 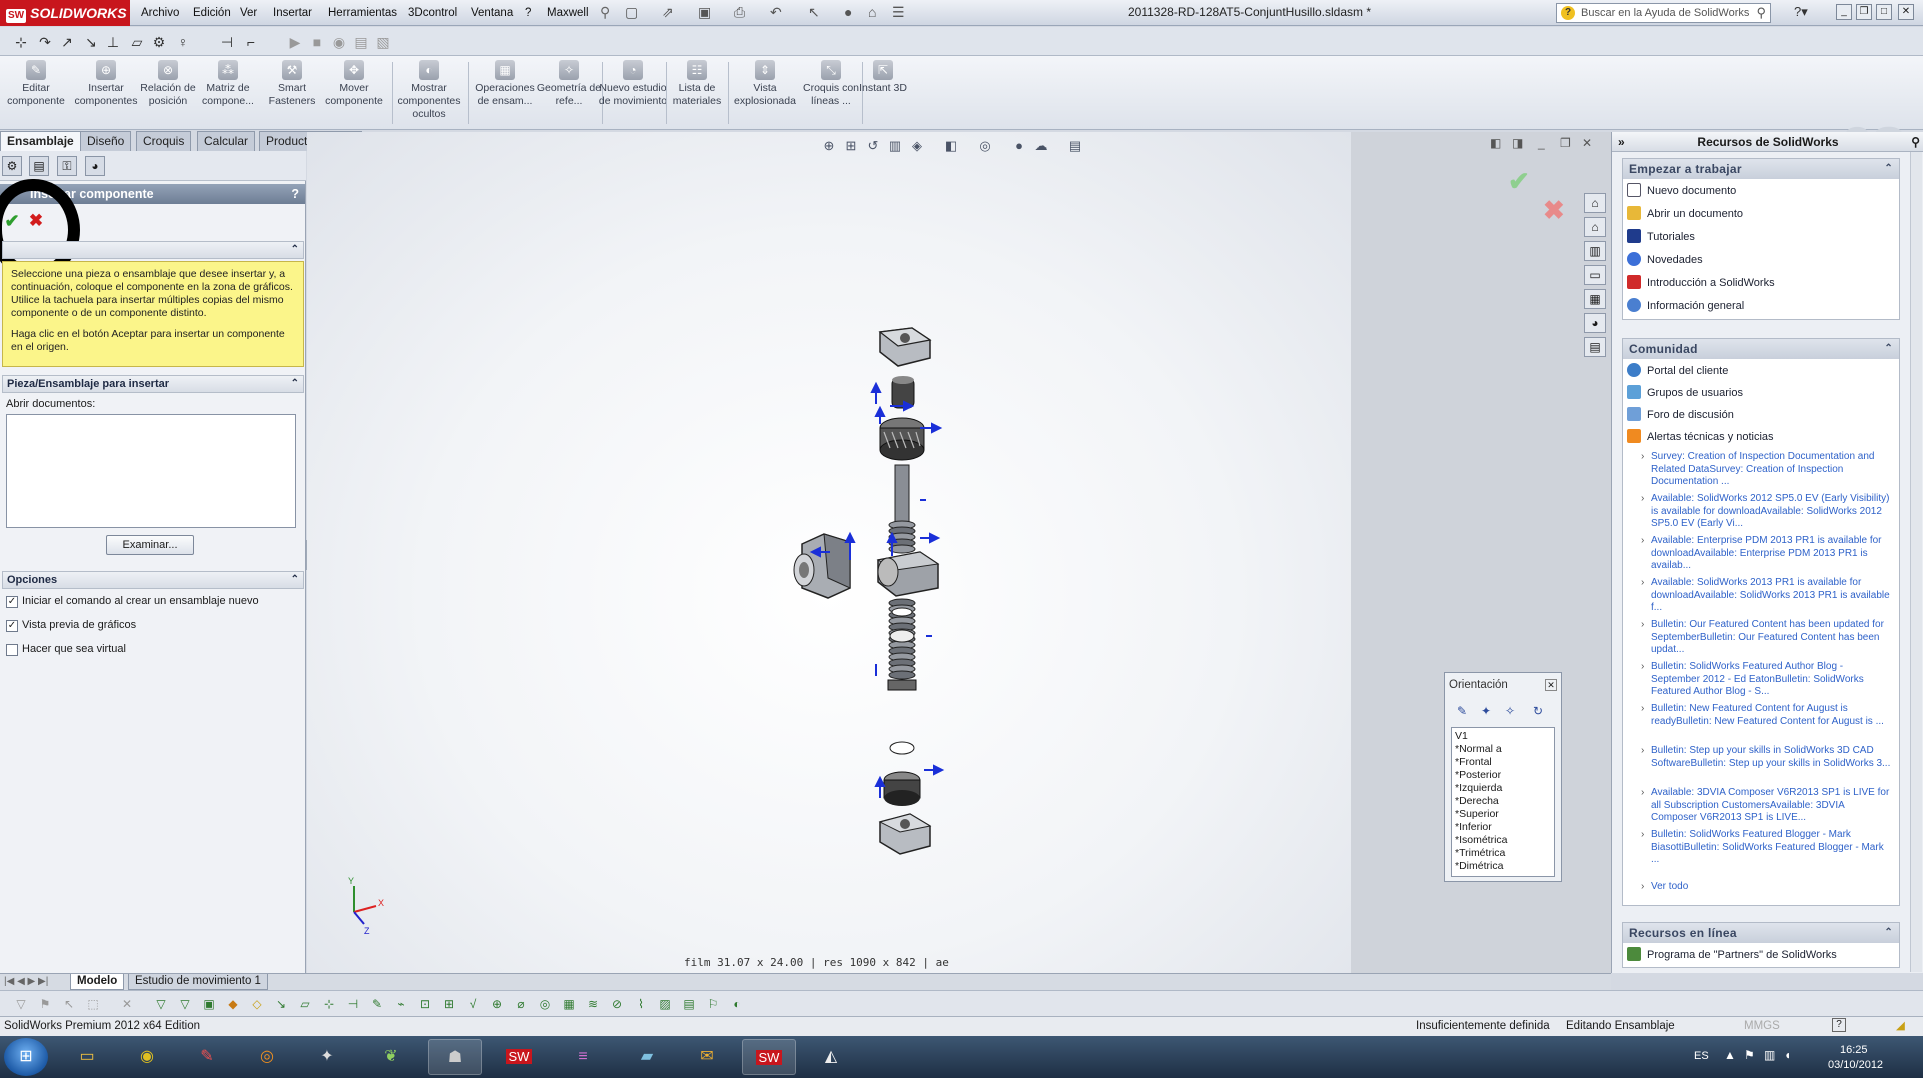 I want to click on mail-icon: ✉, so click(x=707, y=1057).